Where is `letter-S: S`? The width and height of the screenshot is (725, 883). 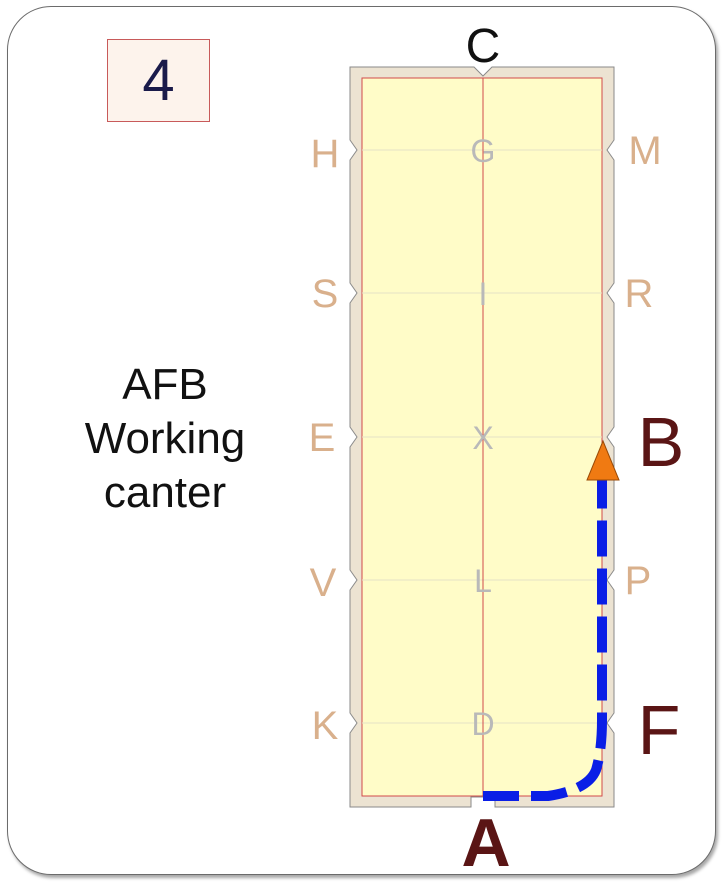
letter-S: S is located at coordinates (325, 294).